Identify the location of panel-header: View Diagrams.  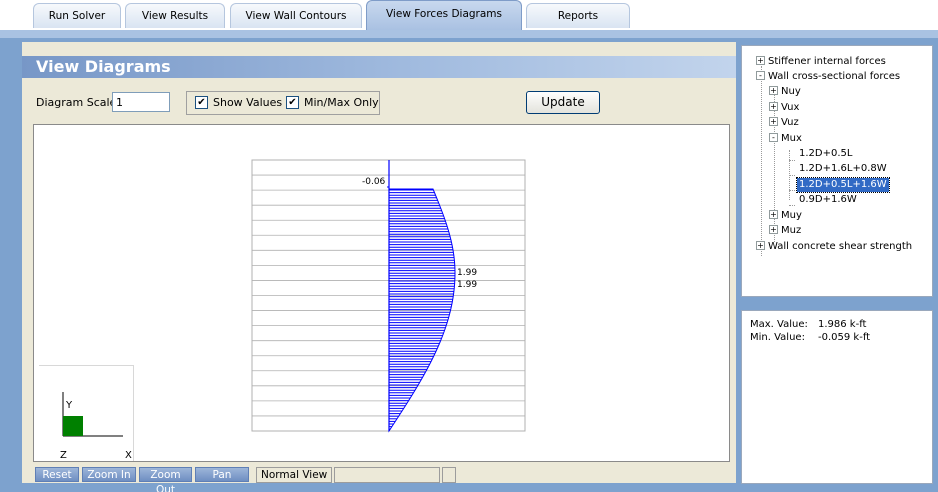
(379, 67).